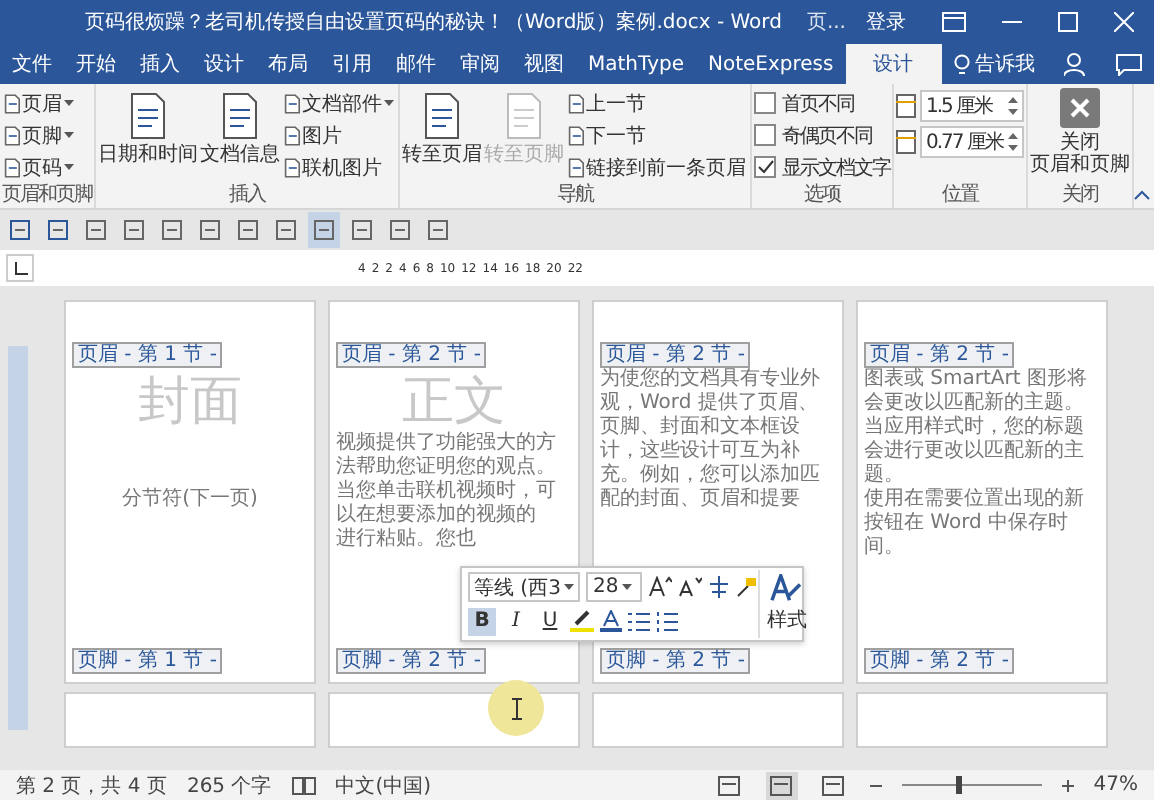 The image size is (1154, 800). Describe the element at coordinates (1075, 64) in the screenshot. I see `person-icon` at that location.